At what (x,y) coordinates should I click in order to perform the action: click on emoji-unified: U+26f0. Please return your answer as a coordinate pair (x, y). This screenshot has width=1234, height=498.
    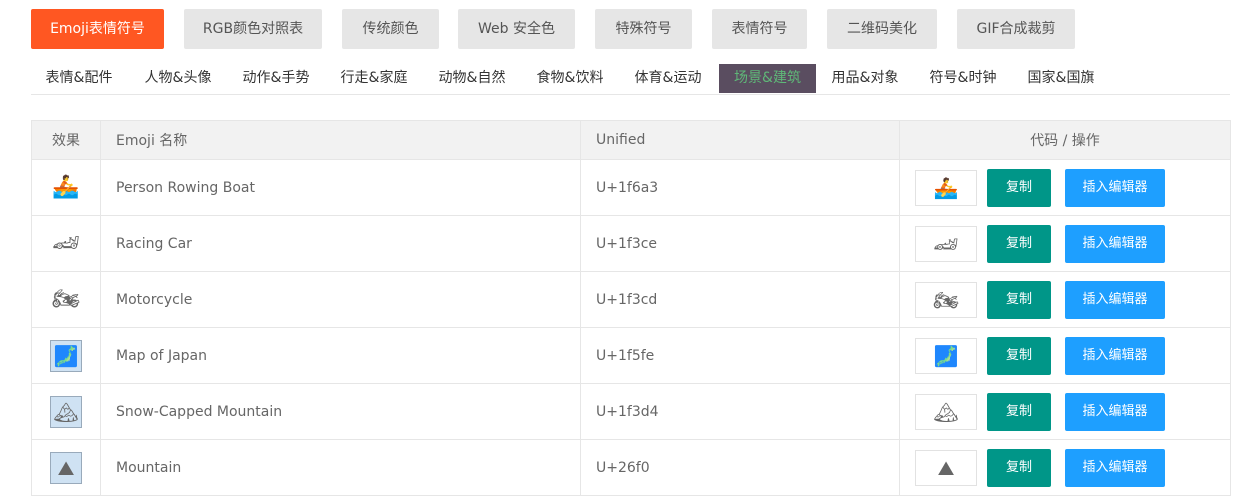
    Looking at the image, I should click on (740, 467).